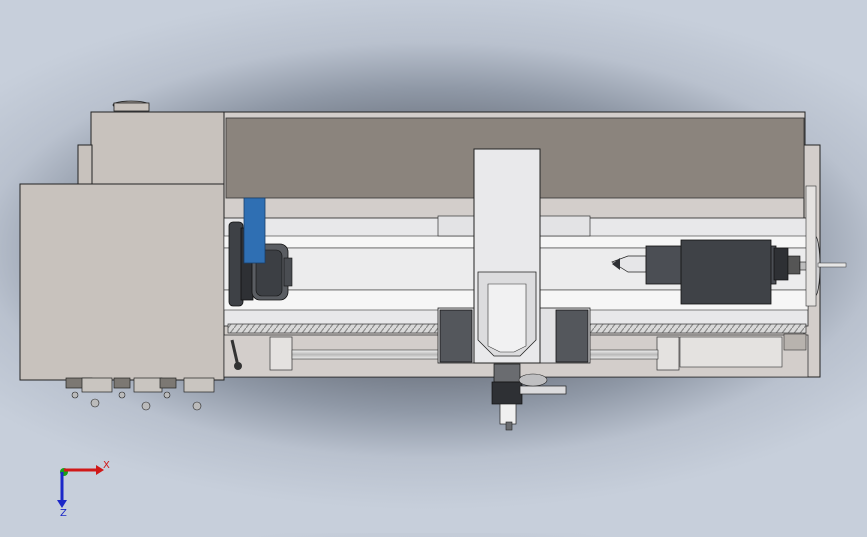  I want to click on z-axis-arrow-head, so click(62, 504).